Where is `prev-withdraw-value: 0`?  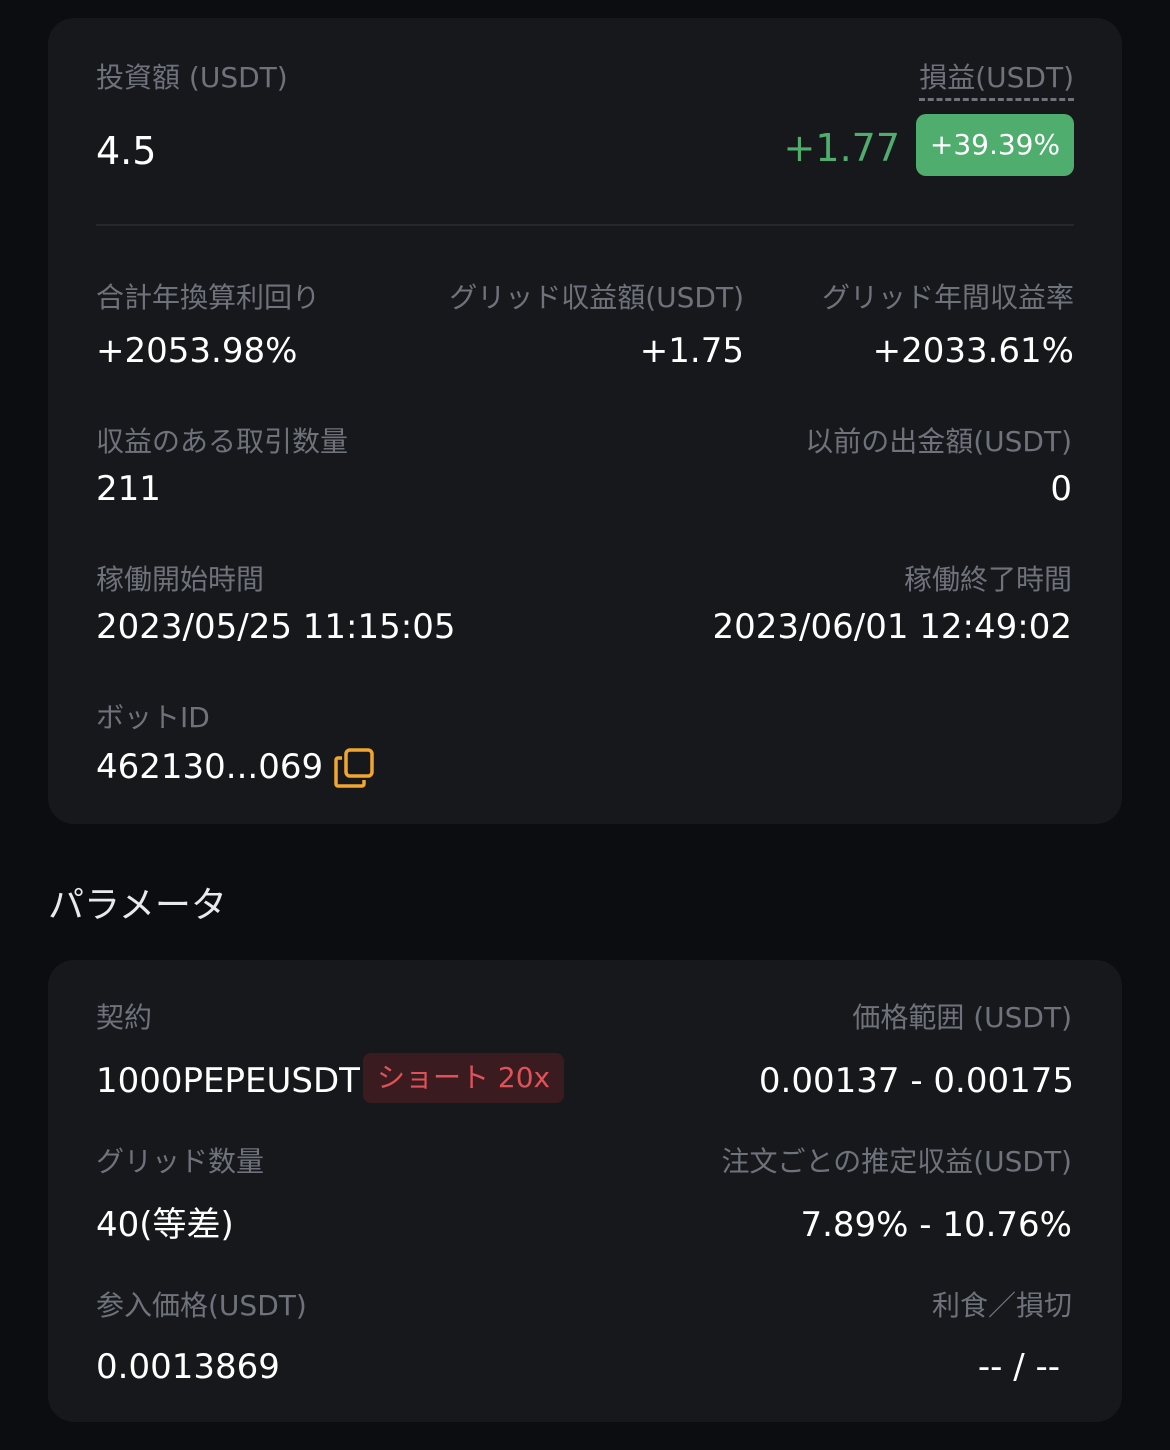
prev-withdraw-value: 0 is located at coordinates (1061, 489).